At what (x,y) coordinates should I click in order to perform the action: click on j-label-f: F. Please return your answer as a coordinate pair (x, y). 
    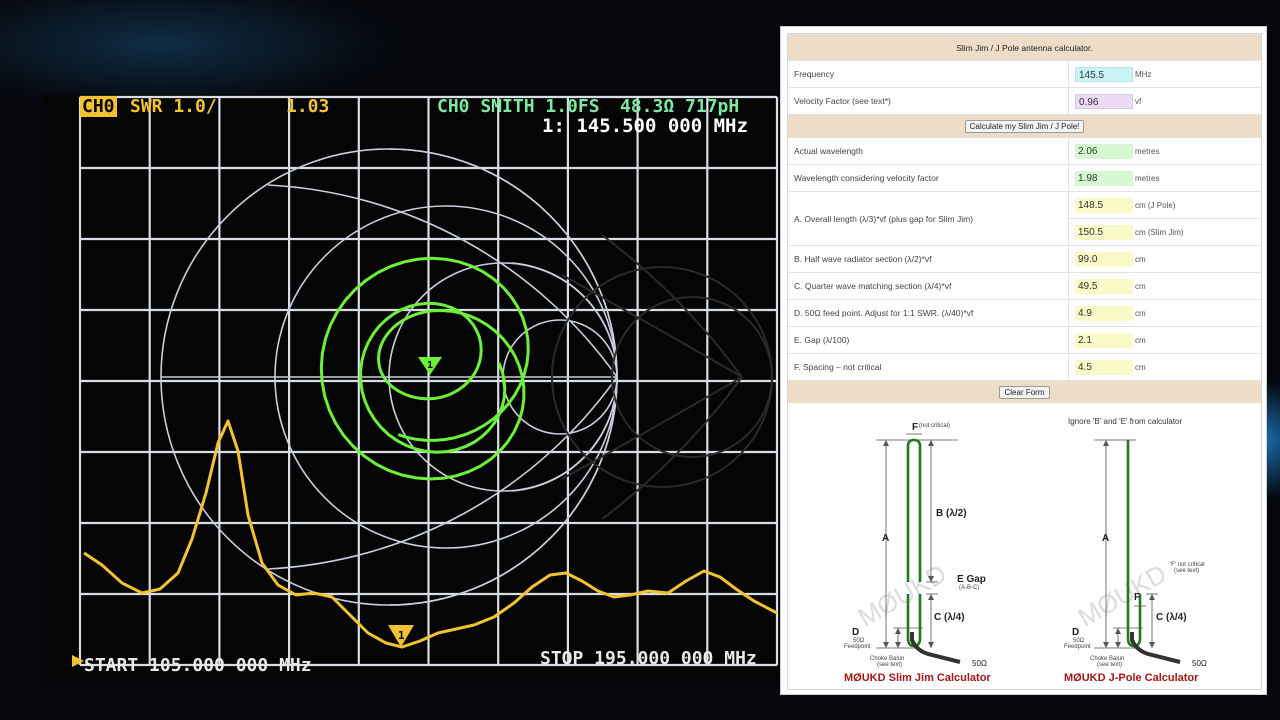
    Looking at the image, I should click on (1137, 597).